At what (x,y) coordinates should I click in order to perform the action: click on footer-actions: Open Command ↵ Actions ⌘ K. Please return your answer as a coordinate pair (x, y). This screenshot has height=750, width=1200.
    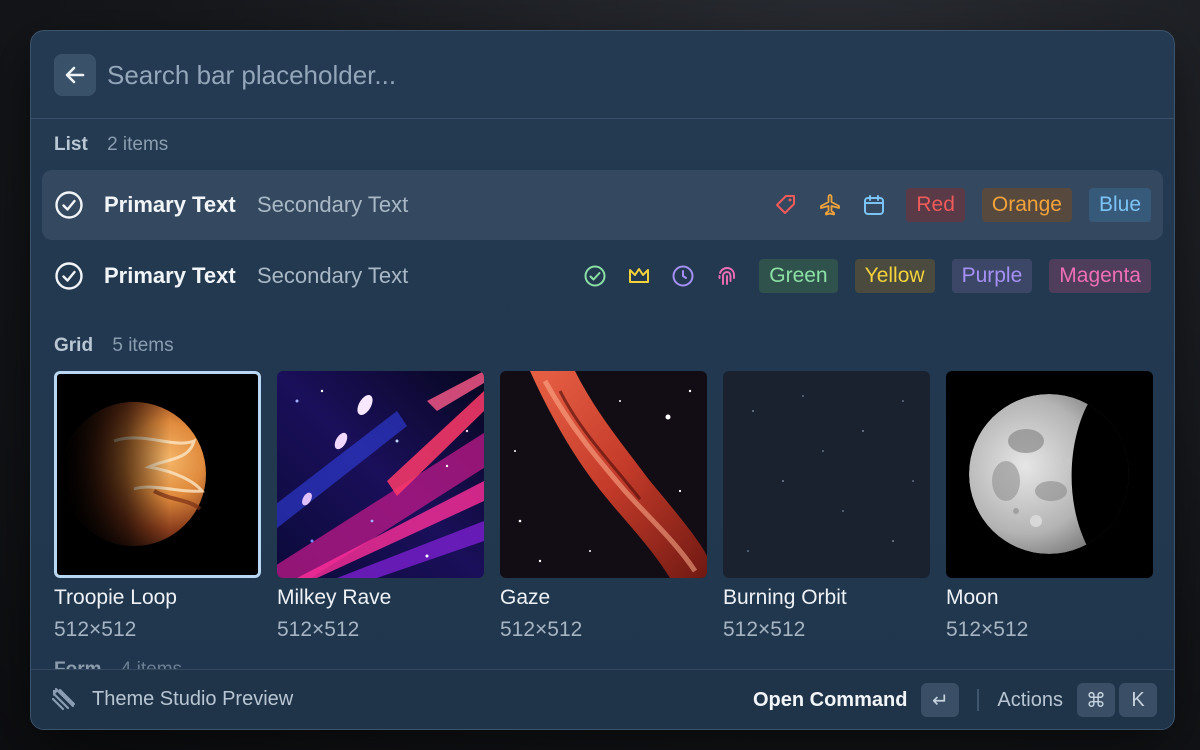
    Looking at the image, I should click on (955, 699).